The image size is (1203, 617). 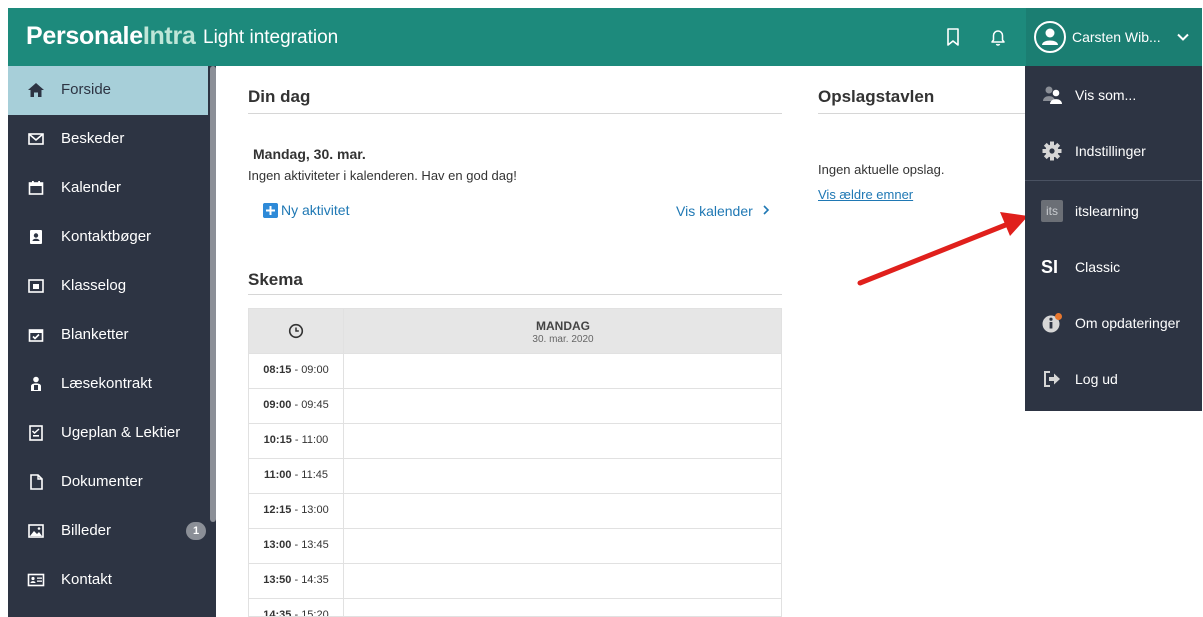 What do you see at coordinates (1113, 180) in the screenshot?
I see `menu-divider` at bounding box center [1113, 180].